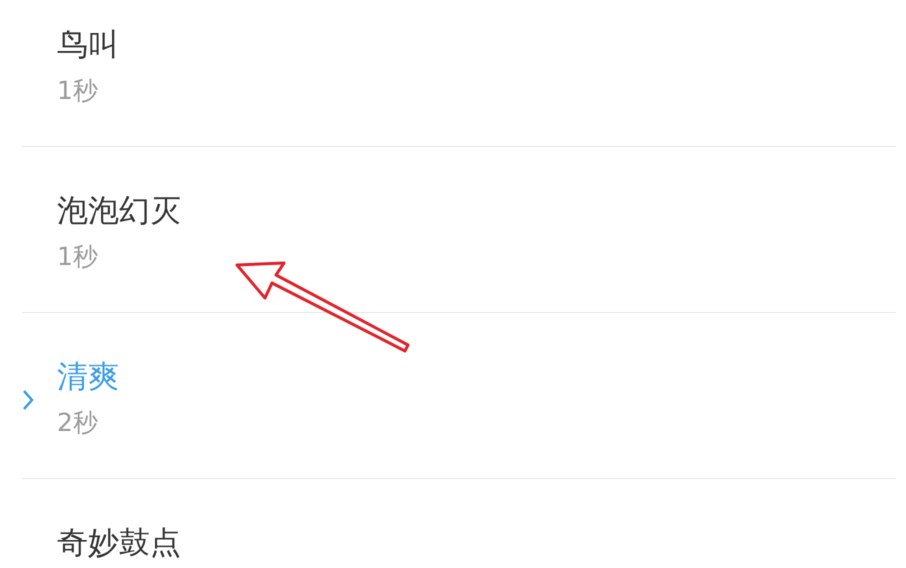 This screenshot has width=906, height=568. I want to click on sound-name: 奇妙鼓点, so click(476, 543).